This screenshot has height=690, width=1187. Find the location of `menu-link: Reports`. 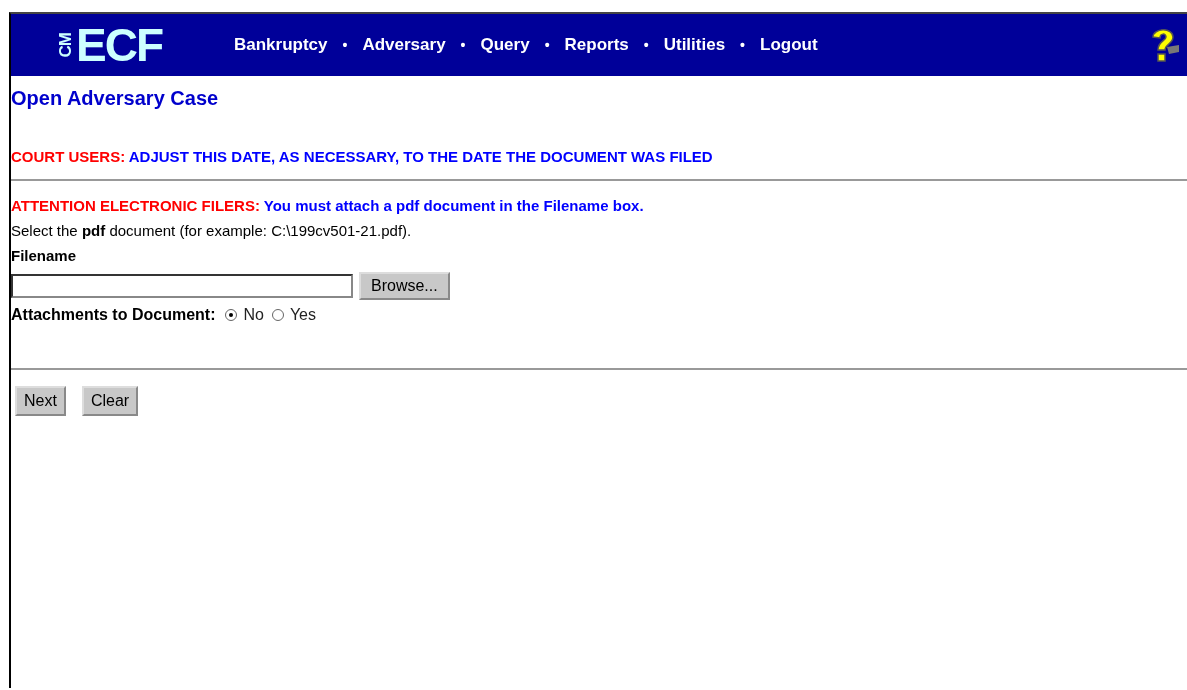

menu-link: Reports is located at coordinates (596, 45).